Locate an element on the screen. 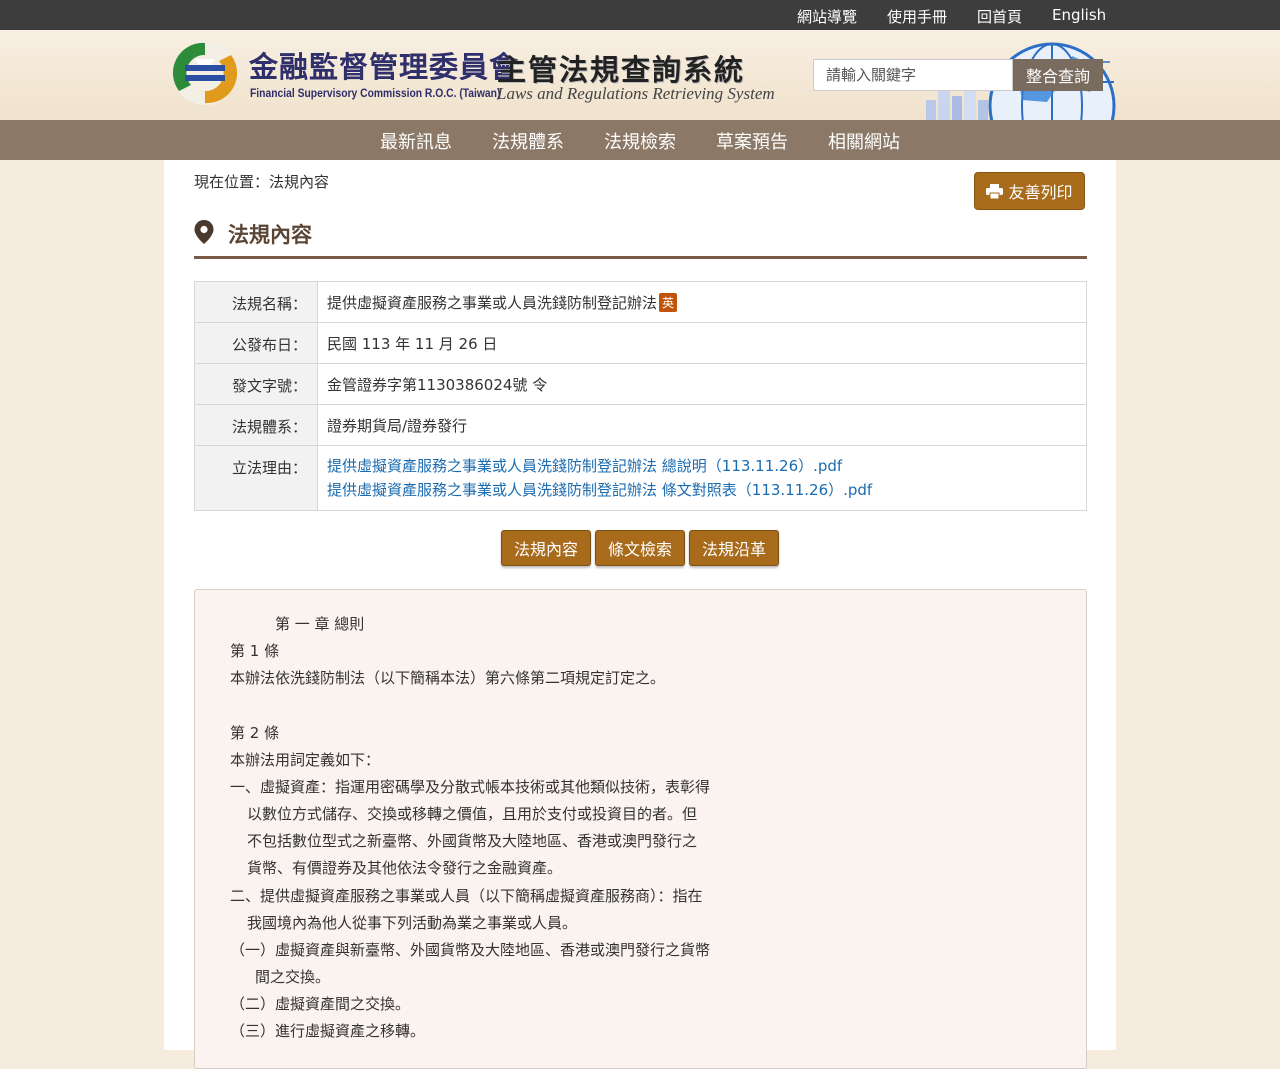  breadcrumb: 現在位置：法規內容 is located at coordinates (262, 182).